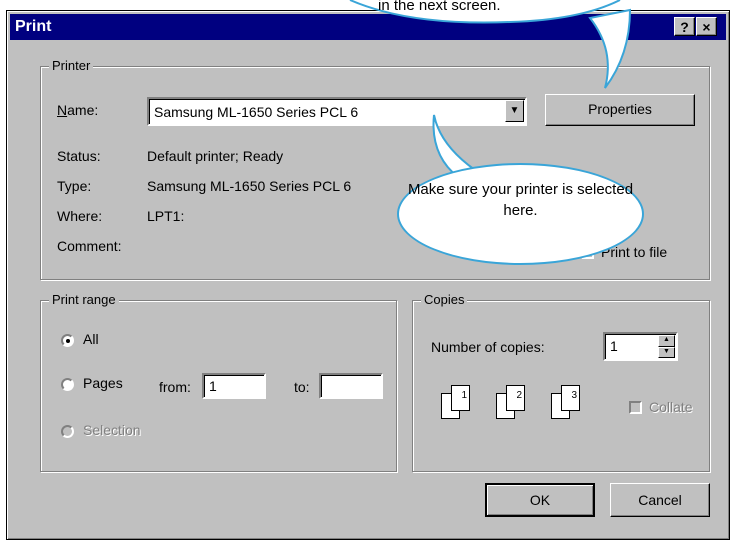 The height and width of the screenshot is (543, 733). I want to click on printer-name-value: Samsung ML-1650 Series PCL 6, so click(256, 112).